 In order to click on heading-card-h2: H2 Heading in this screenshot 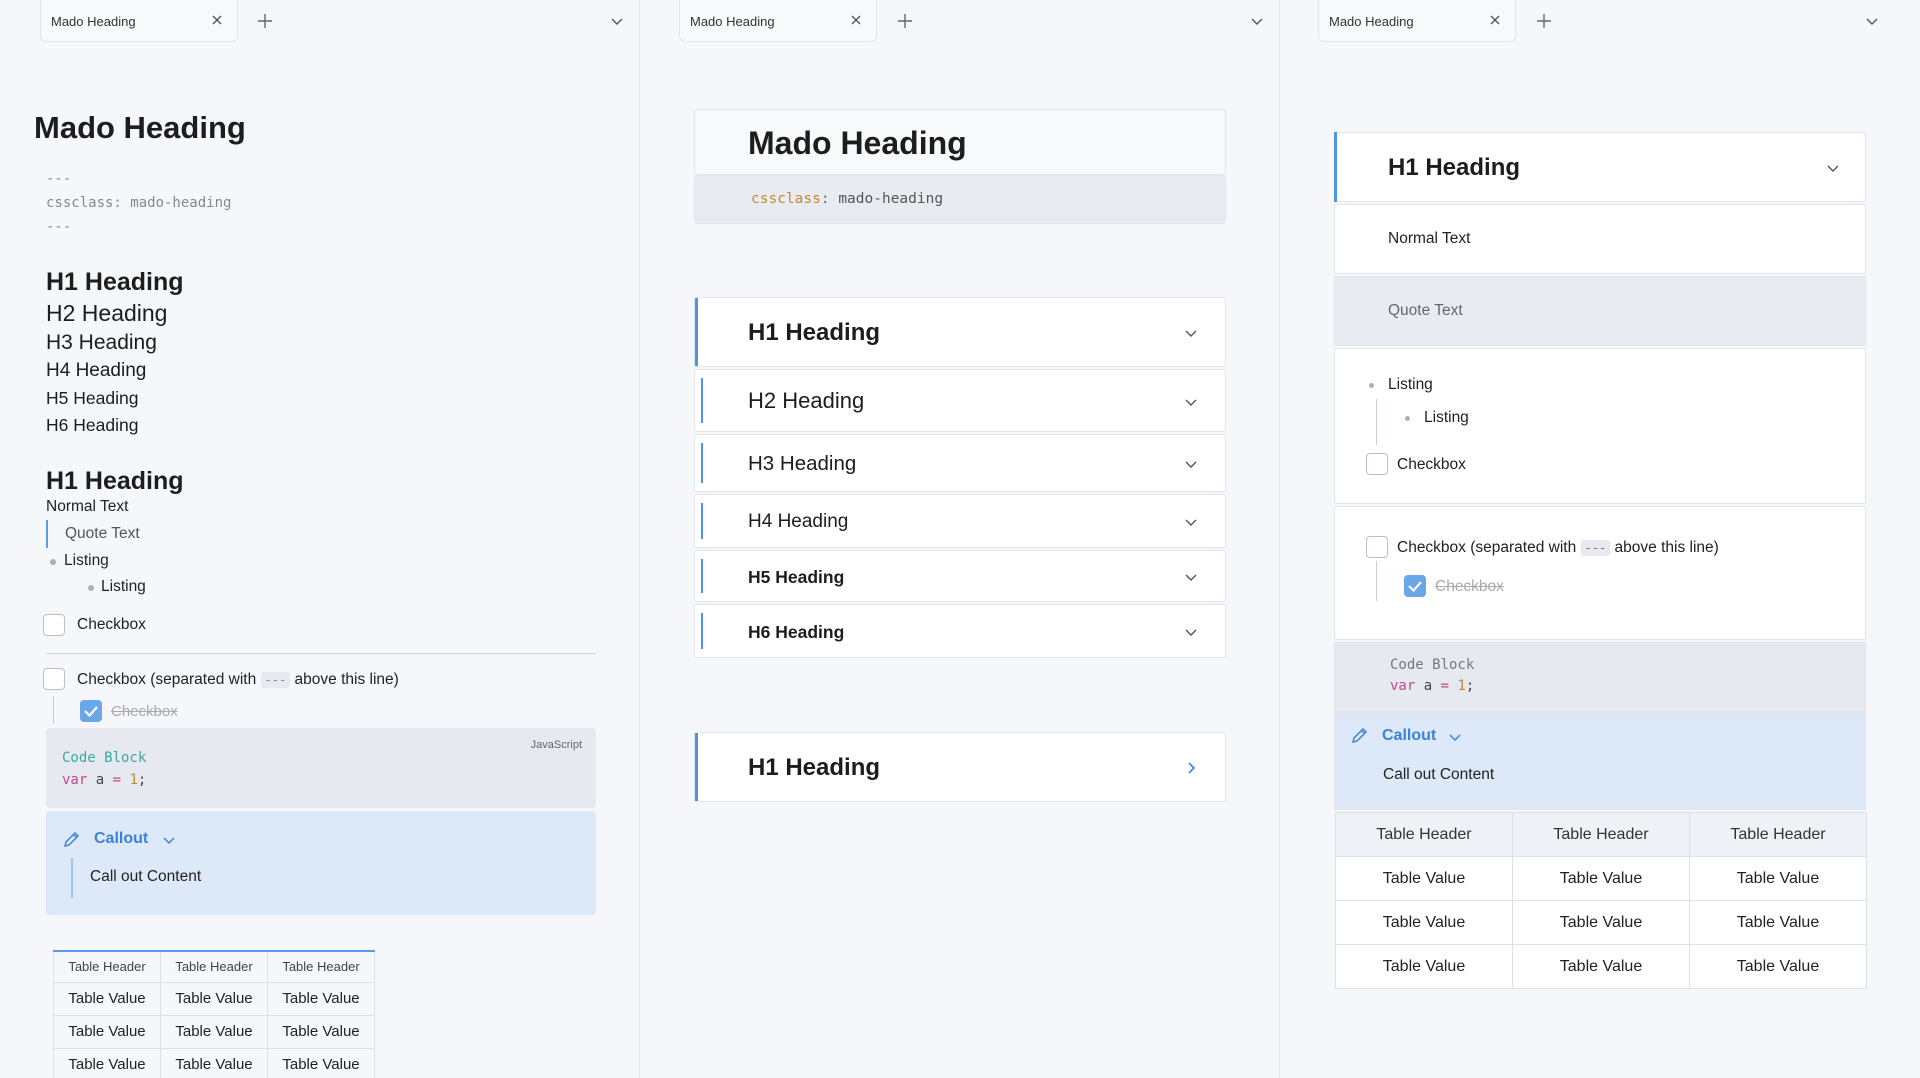, I will do `click(960, 400)`.